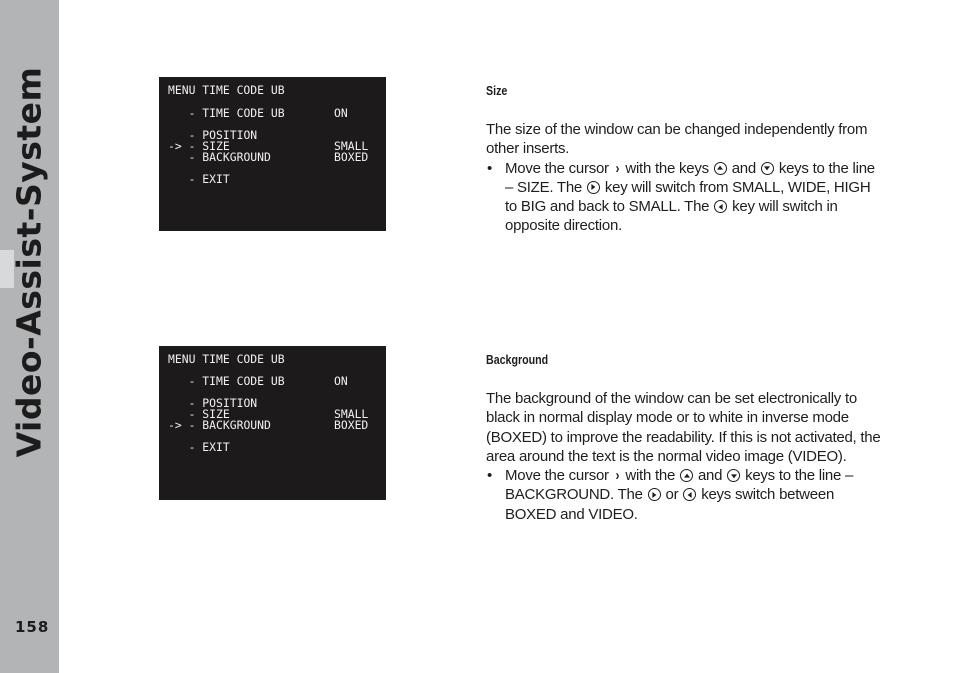 Image resolution: width=954 pixels, height=673 pixels. Describe the element at coordinates (497, 90) in the screenshot. I see `section-heading: Size` at that location.